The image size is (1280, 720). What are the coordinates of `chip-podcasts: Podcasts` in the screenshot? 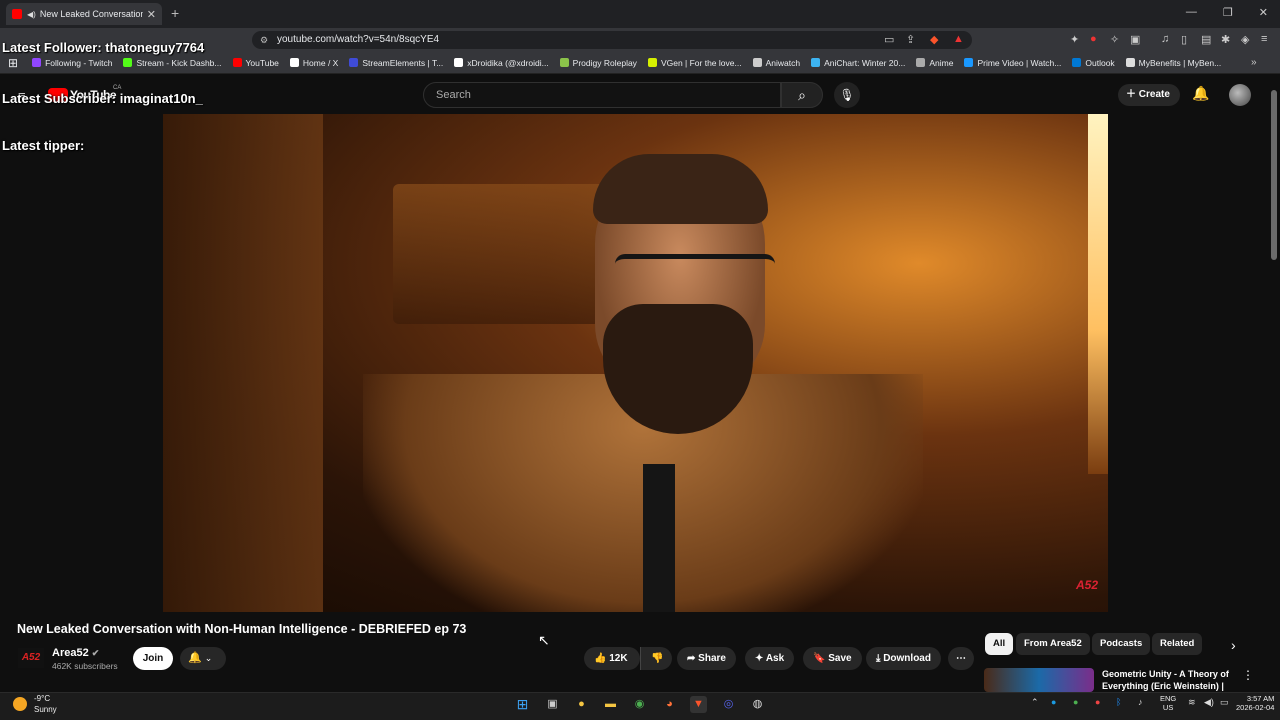 It's located at (1121, 644).